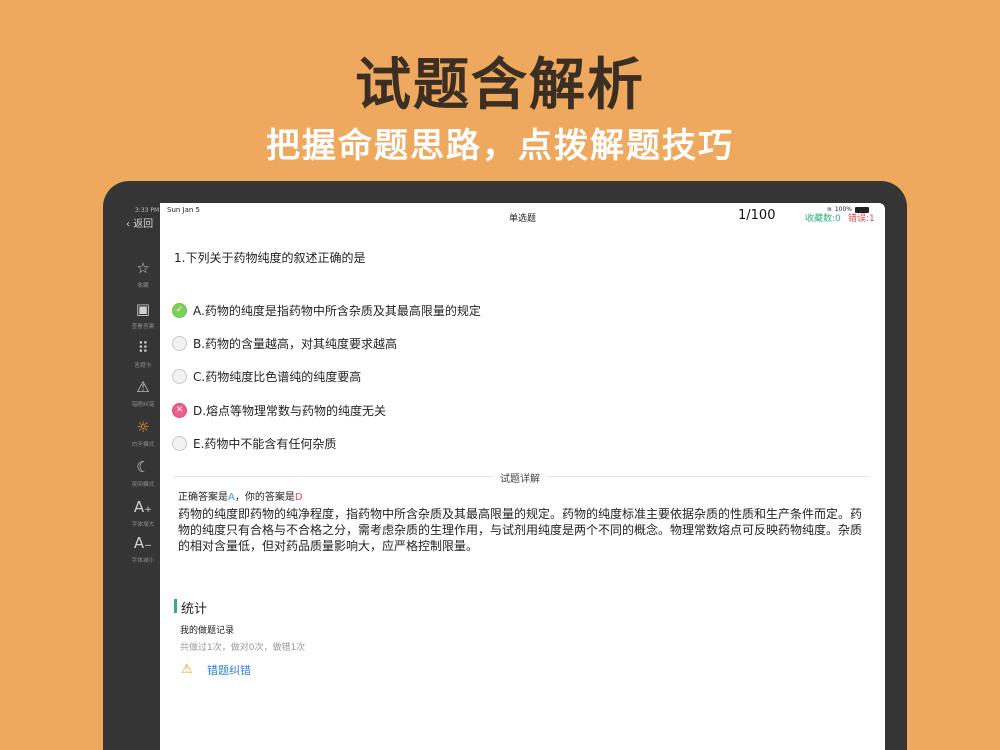  What do you see at coordinates (337, 310) in the screenshot?
I see `option-label: A.药物的纯度是指药物中所含杂质及其最高限量的规定` at bounding box center [337, 310].